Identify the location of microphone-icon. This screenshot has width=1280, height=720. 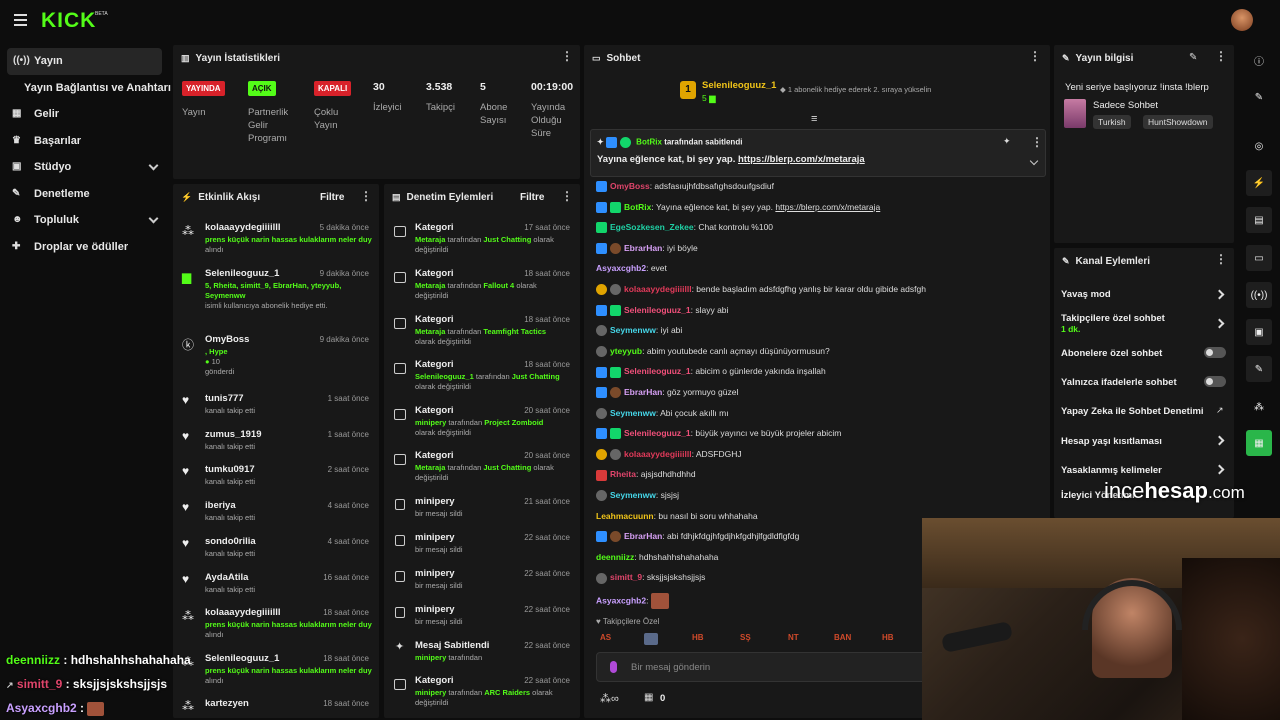
(613, 667).